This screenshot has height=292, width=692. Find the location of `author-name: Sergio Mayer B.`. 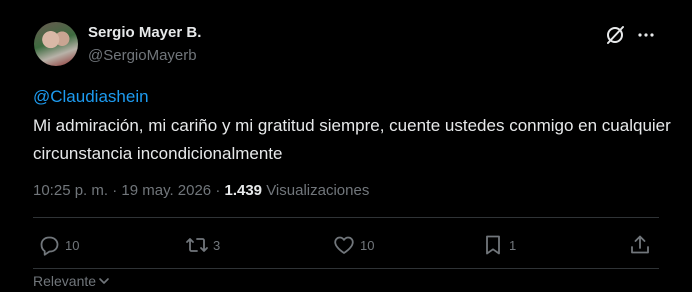

author-name: Sergio Mayer B. is located at coordinates (144, 32).